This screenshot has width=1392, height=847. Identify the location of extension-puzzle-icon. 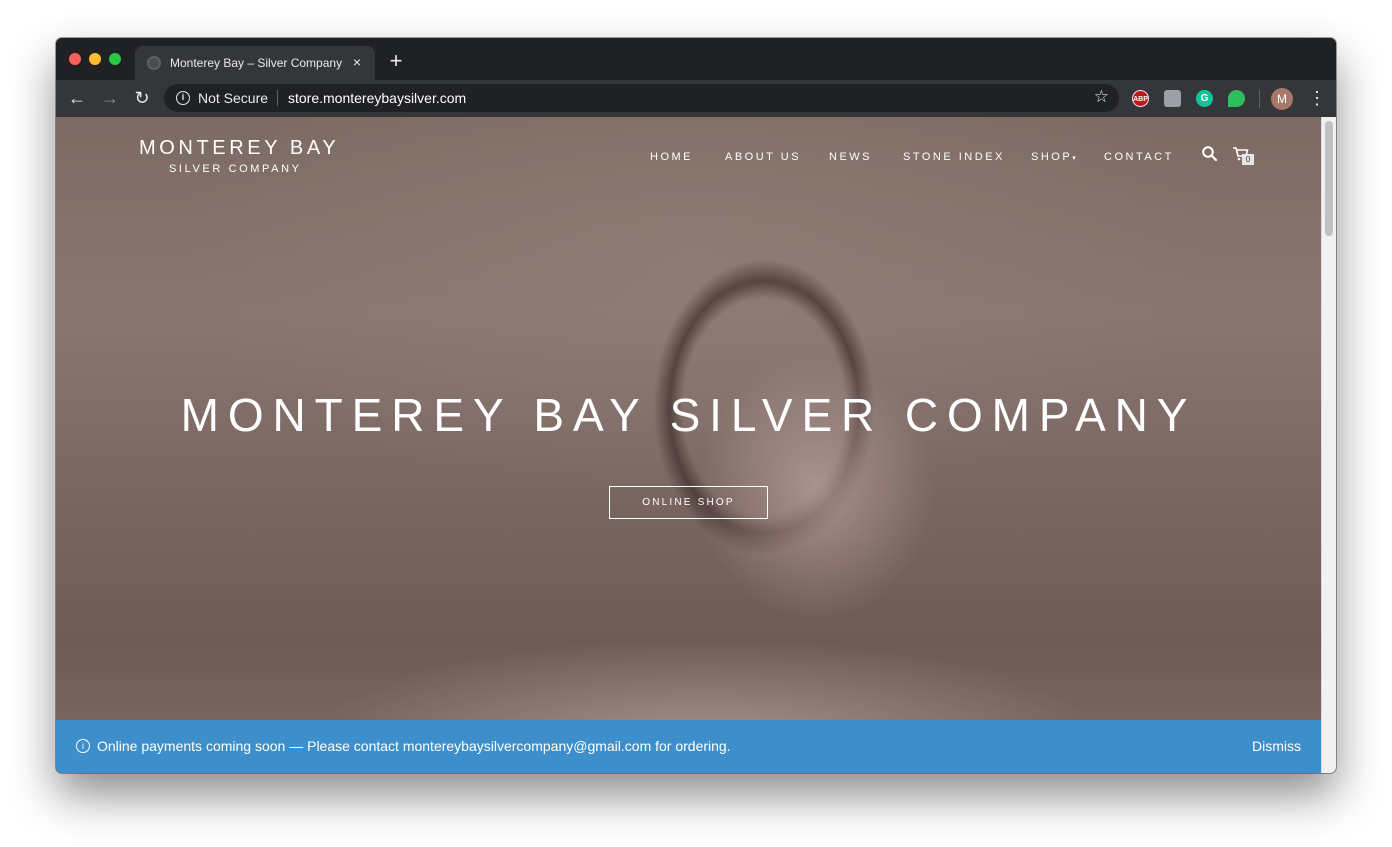
(1172, 98).